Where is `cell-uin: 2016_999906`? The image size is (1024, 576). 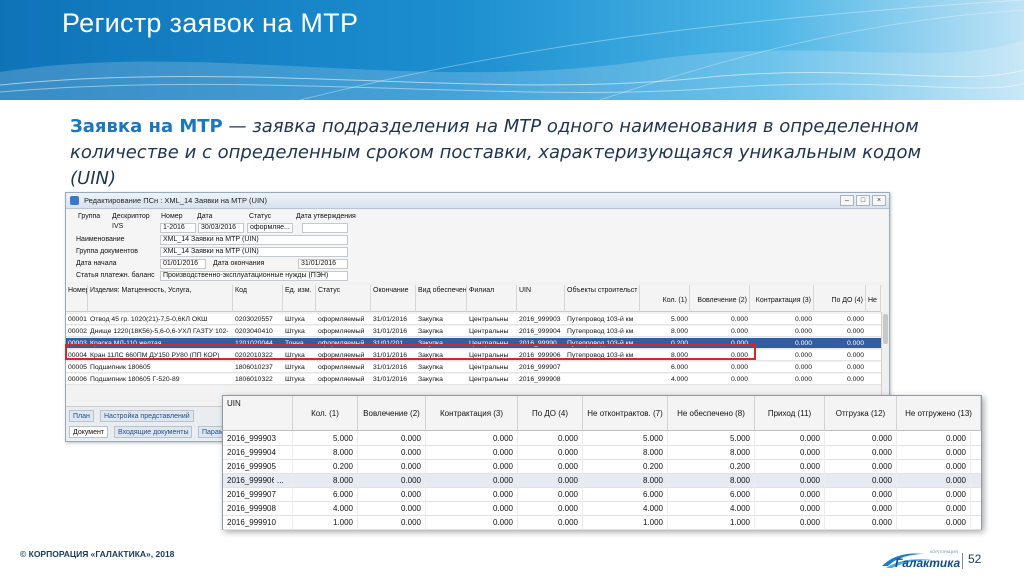
cell-uin: 2016_999906 is located at coordinates (249, 481).